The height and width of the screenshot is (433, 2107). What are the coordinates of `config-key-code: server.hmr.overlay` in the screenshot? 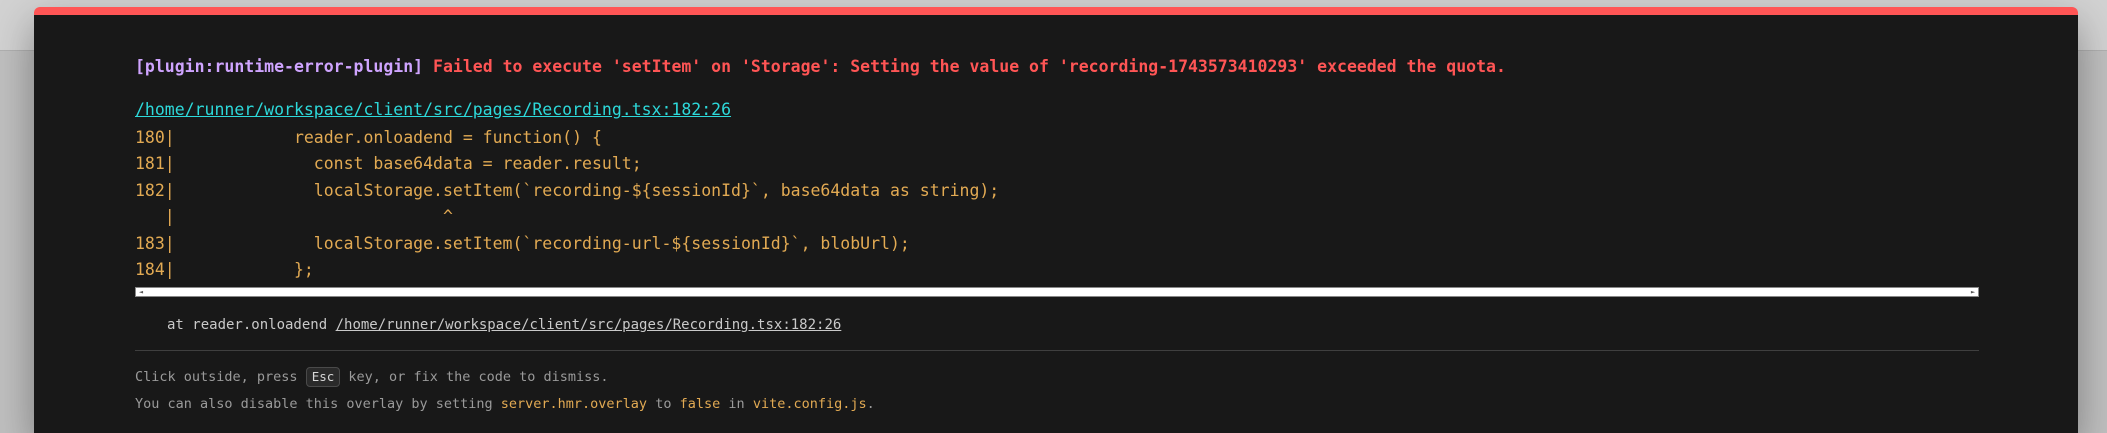 It's located at (574, 404).